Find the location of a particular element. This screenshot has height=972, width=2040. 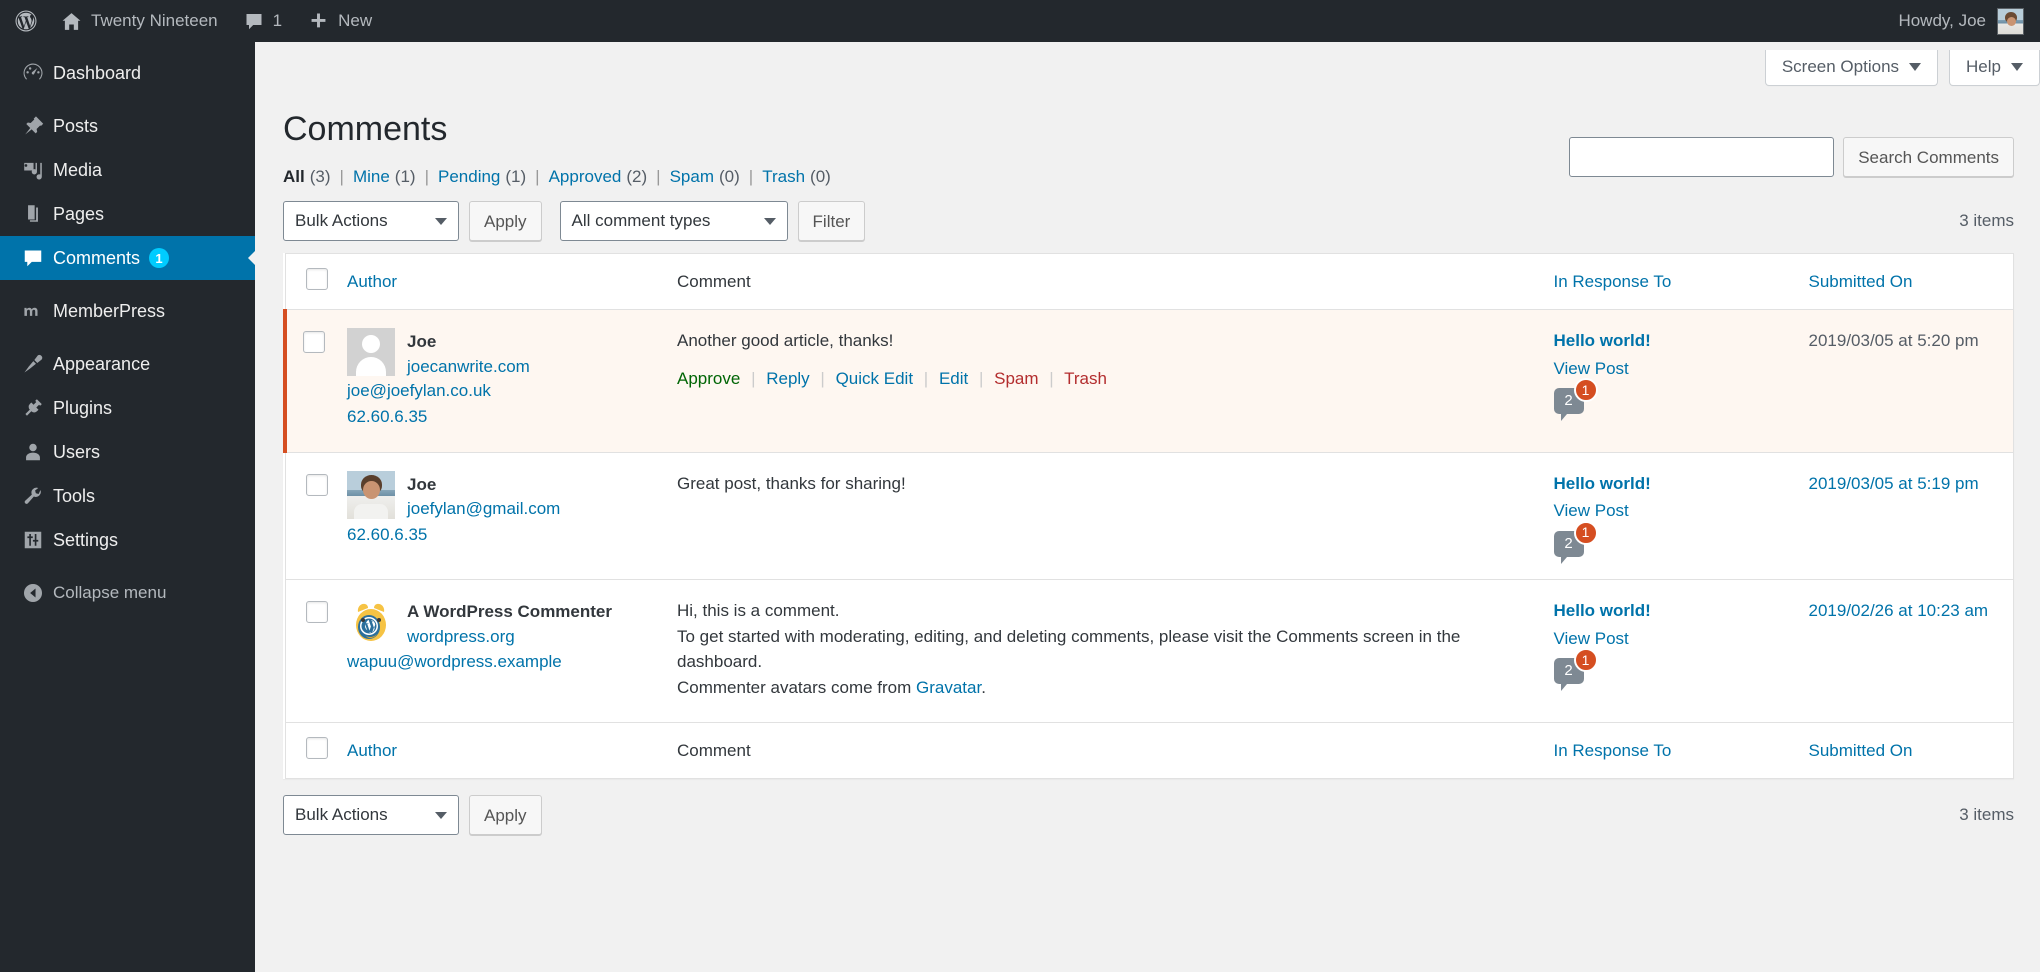

filter-item-pending: Pending (1) is located at coordinates (482, 177).